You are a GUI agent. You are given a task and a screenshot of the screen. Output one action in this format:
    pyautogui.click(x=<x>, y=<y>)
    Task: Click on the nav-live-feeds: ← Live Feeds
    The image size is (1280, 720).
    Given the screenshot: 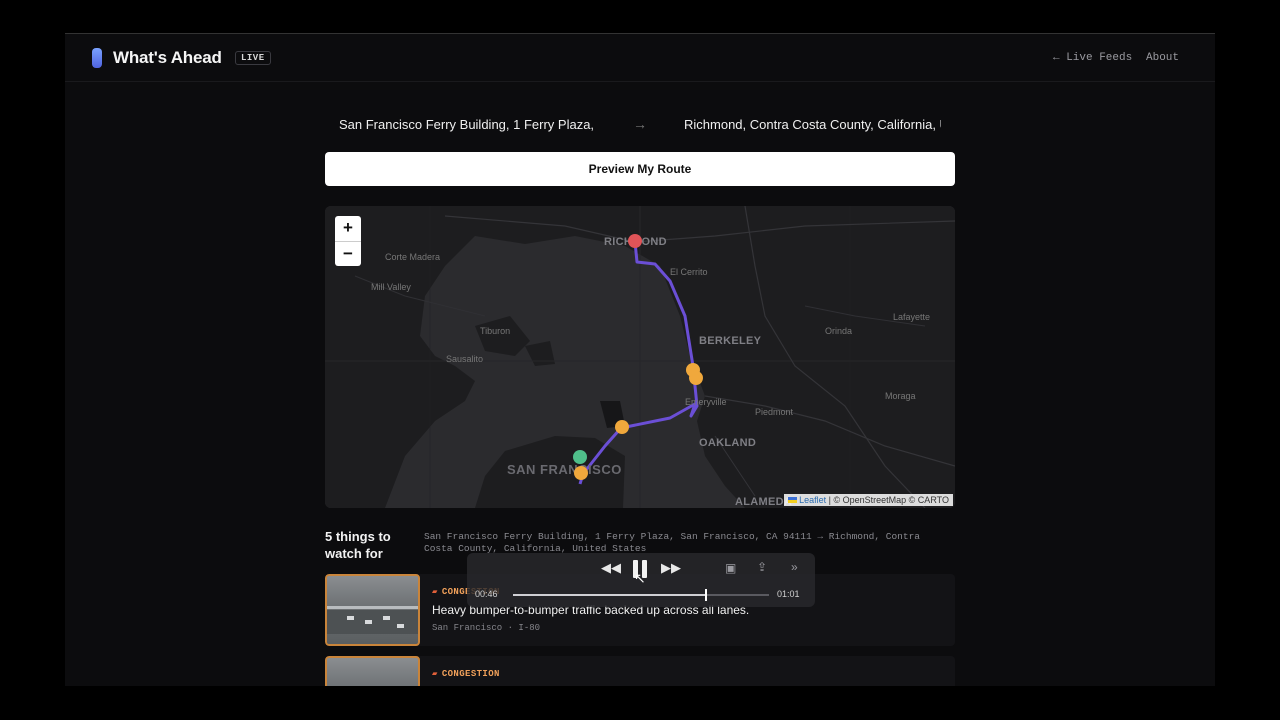 What is the action you would take?
    pyautogui.click(x=1092, y=58)
    